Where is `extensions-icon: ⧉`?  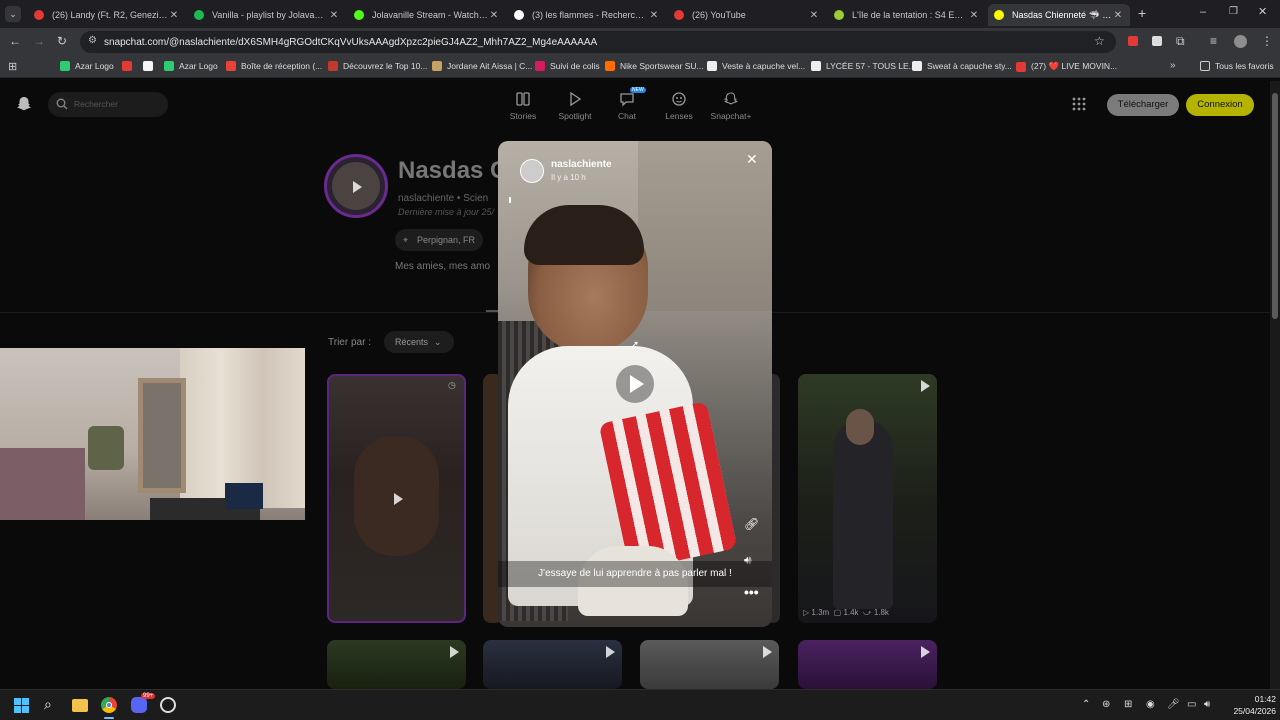 extensions-icon: ⧉ is located at coordinates (1180, 41).